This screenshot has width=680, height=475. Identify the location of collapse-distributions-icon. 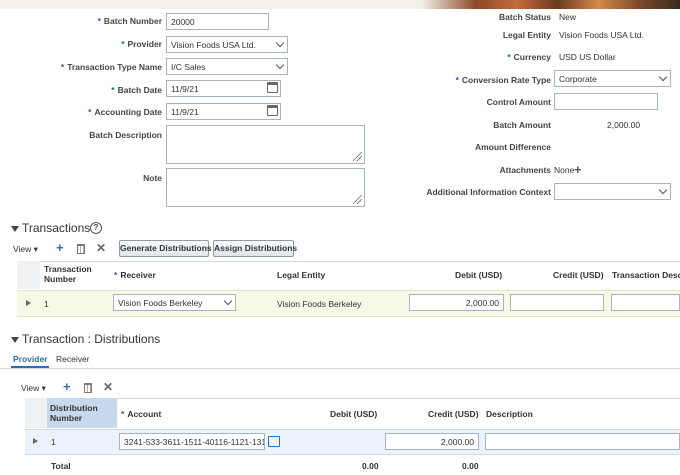
(15, 340).